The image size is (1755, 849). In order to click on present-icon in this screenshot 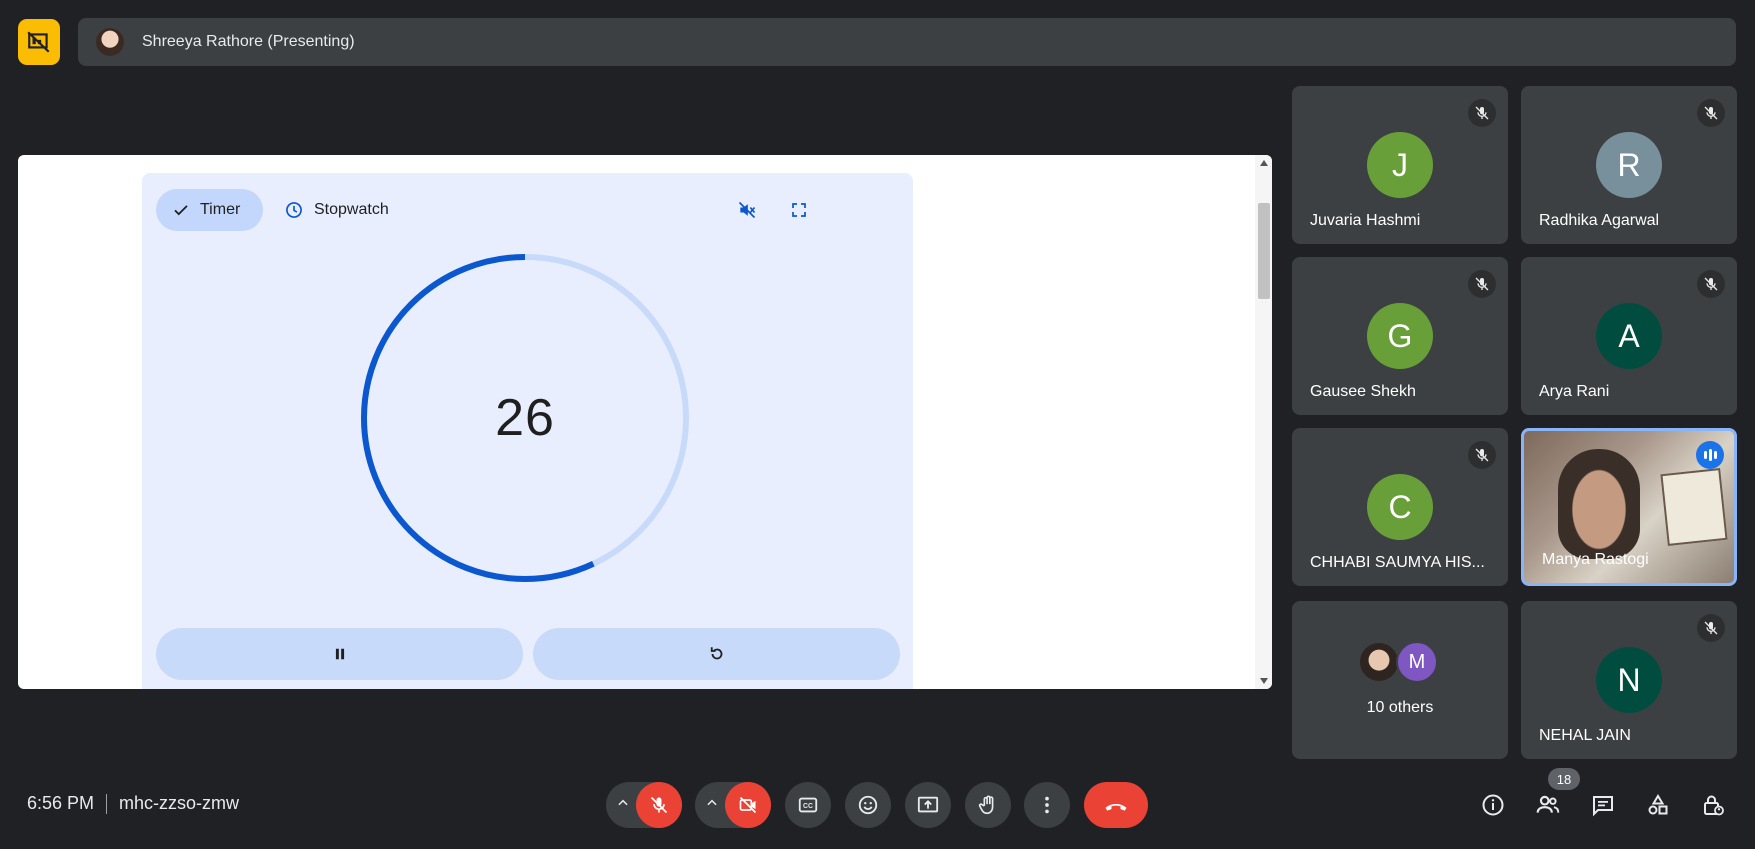, I will do `click(928, 804)`.